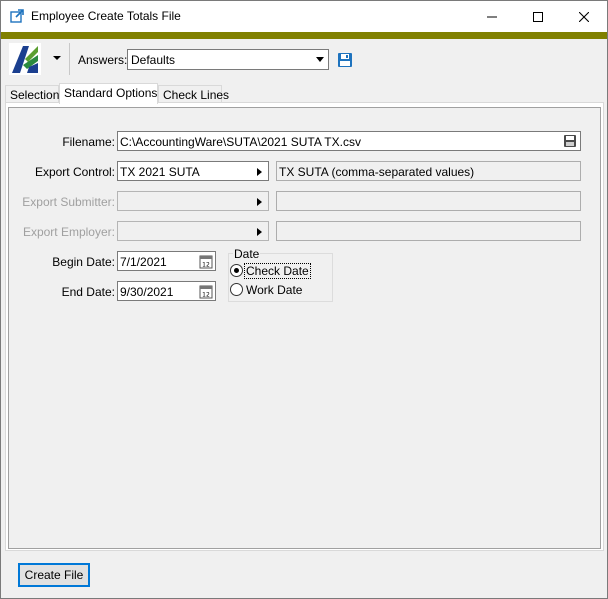  I want to click on toolbar-separator, so click(69, 59).